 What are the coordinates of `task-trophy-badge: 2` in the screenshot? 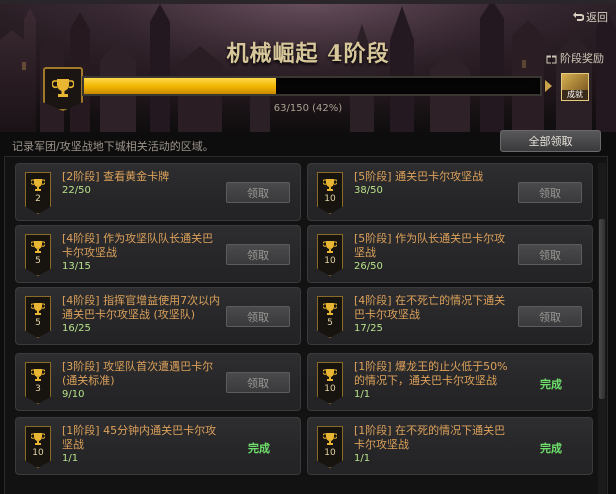 It's located at (38, 193).